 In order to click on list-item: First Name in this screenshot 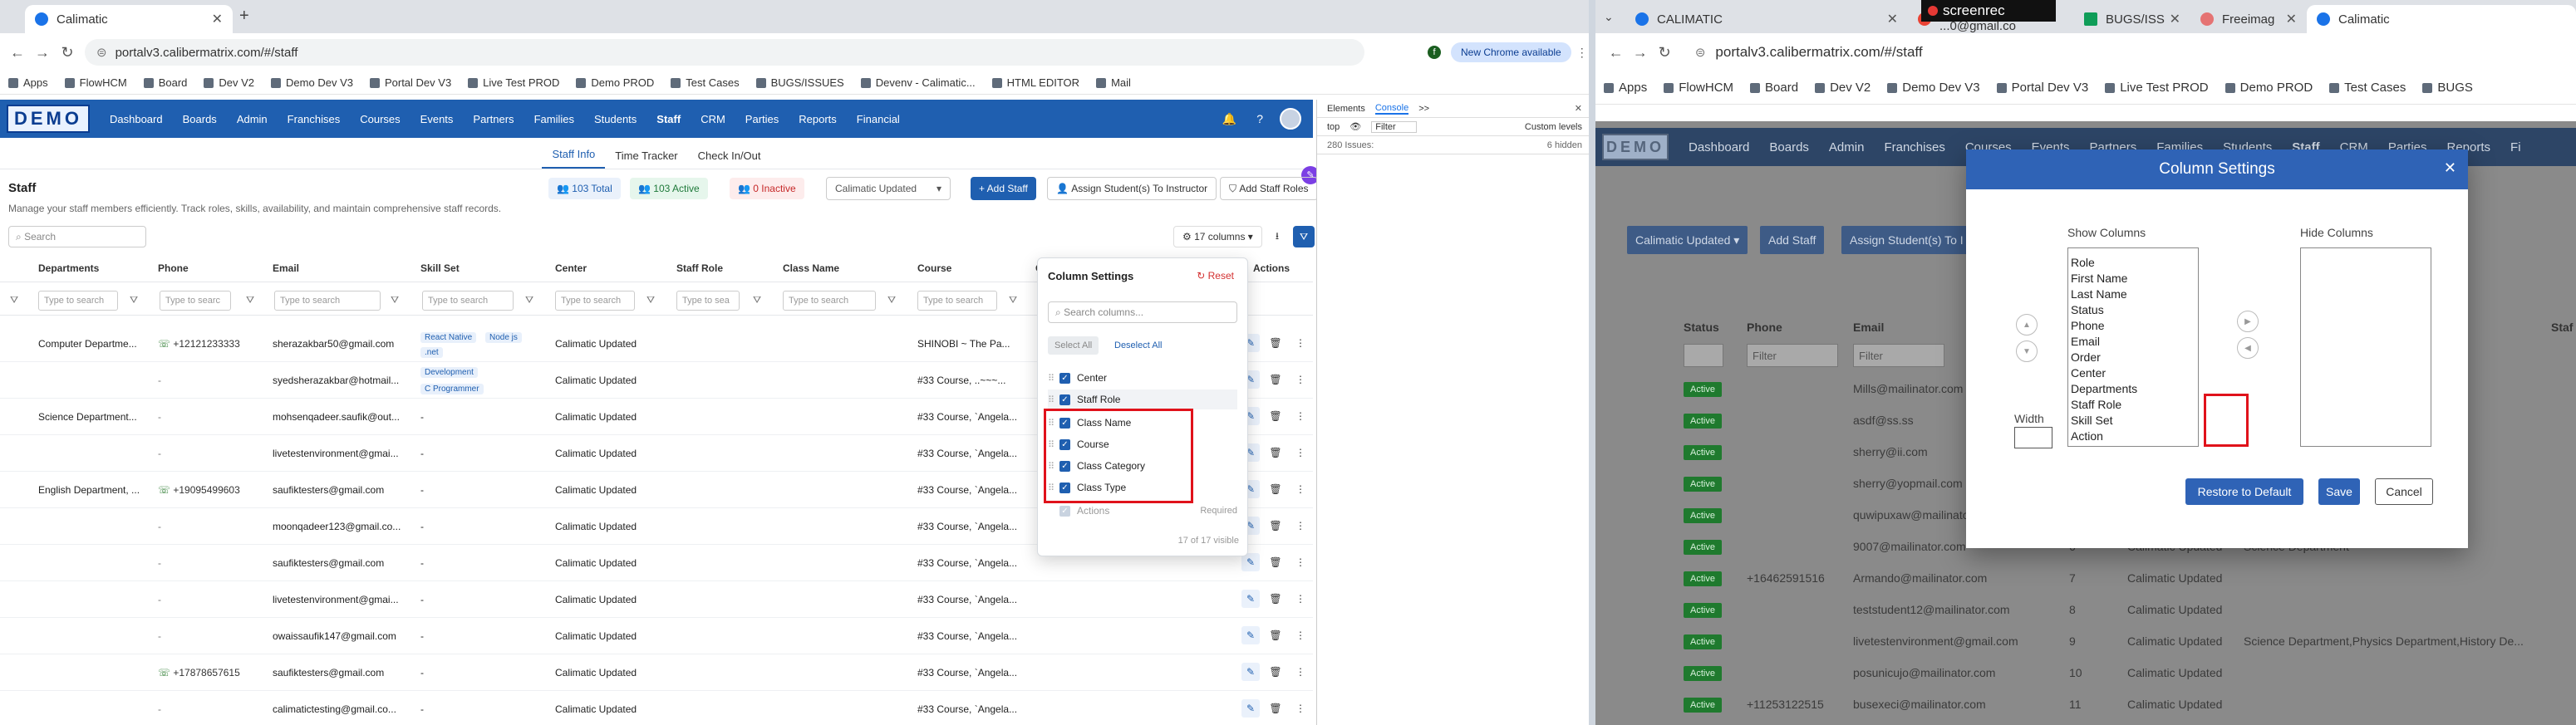, I will do `click(2133, 279)`.